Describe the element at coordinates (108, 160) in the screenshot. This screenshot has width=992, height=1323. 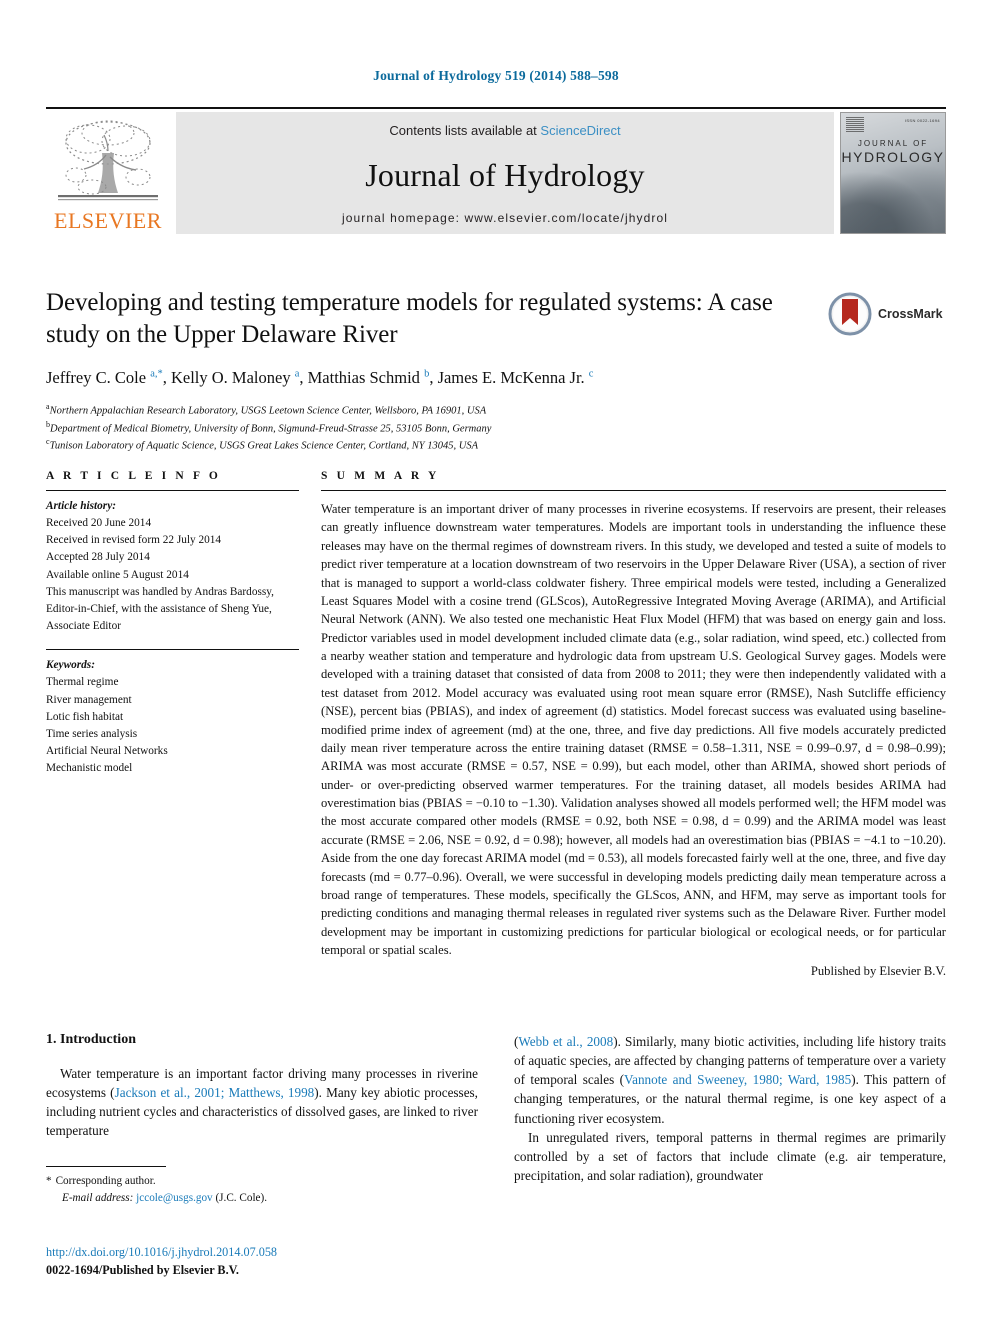
I see `elsevier-tree-icon` at that location.